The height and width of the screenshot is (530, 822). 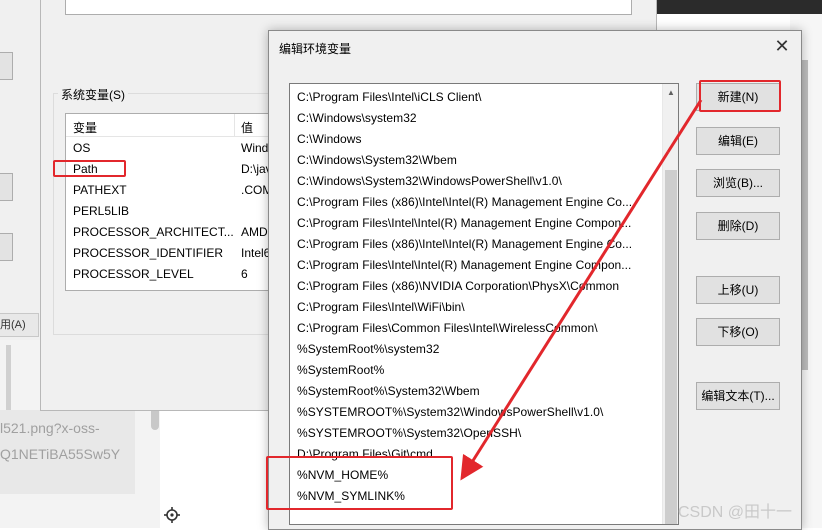 What do you see at coordinates (359, 483) in the screenshot?
I see `annotation-box-nvm-entries` at bounding box center [359, 483].